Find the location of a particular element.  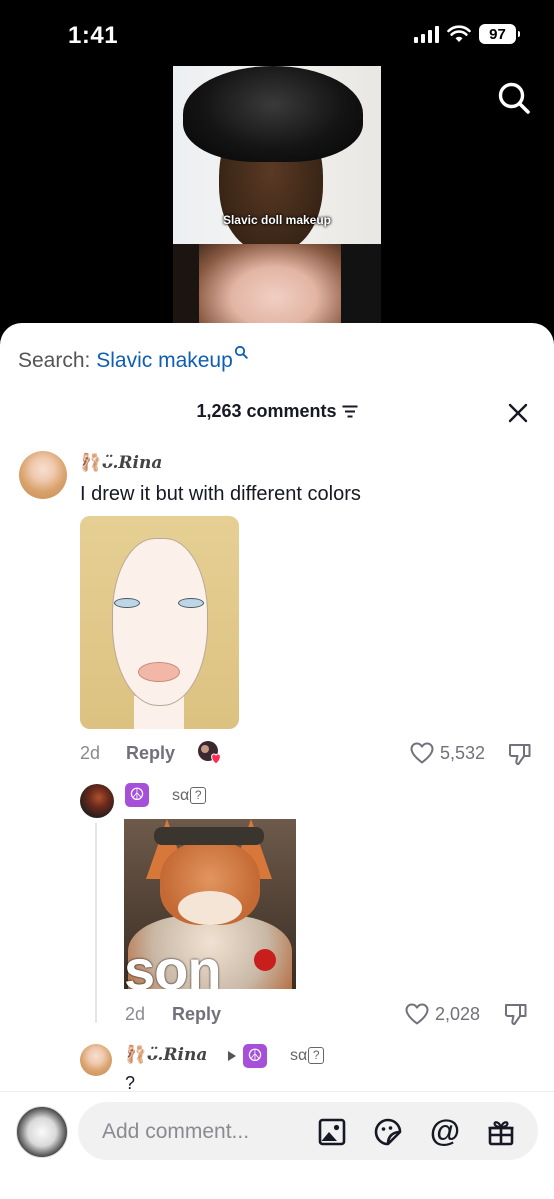

avatar is located at coordinates (43, 475).